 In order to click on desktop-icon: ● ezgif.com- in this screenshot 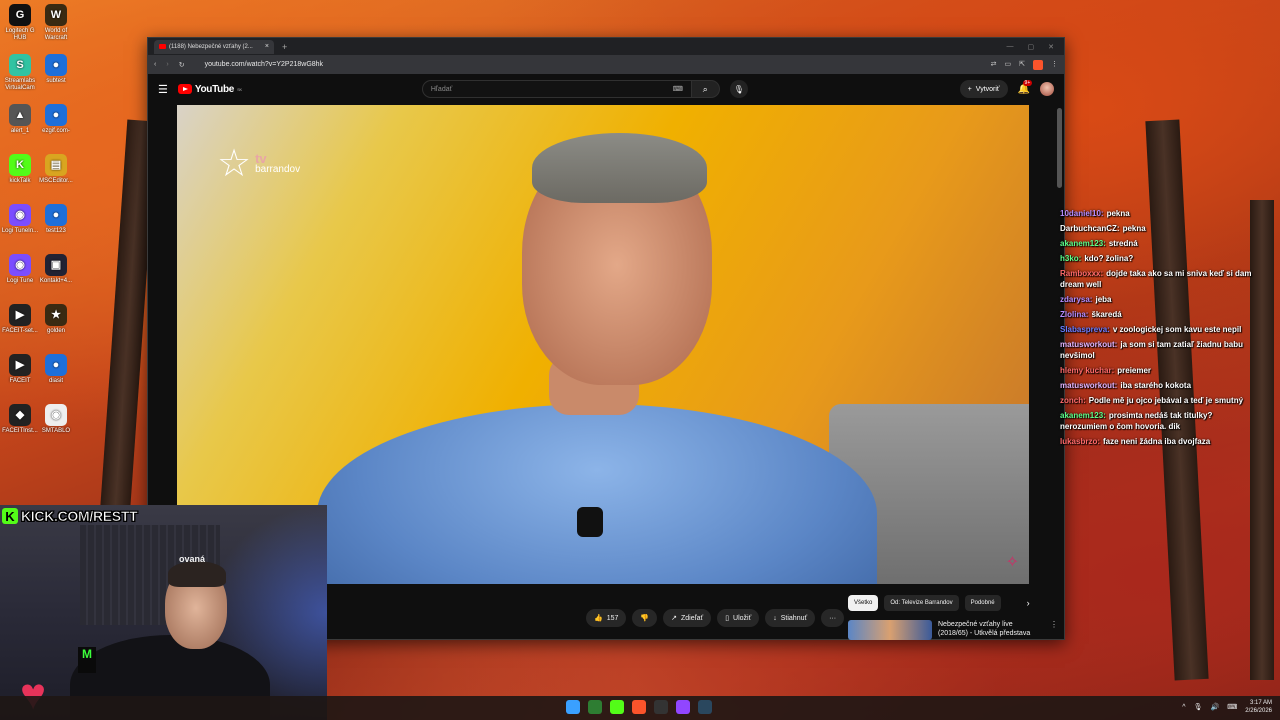, I will do `click(56, 119)`.